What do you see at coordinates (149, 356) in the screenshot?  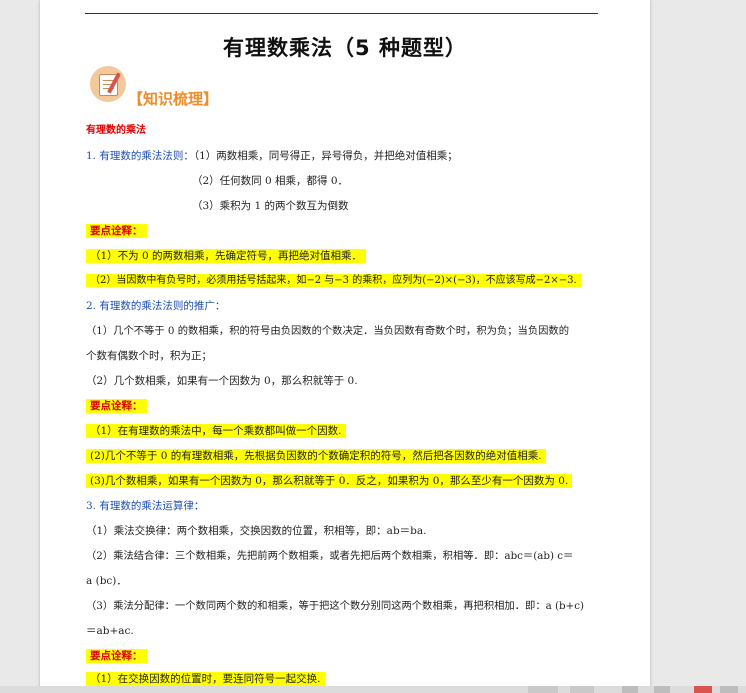 I see `rule2-item1-line2: 个数有偶数个时，积为正；` at bounding box center [149, 356].